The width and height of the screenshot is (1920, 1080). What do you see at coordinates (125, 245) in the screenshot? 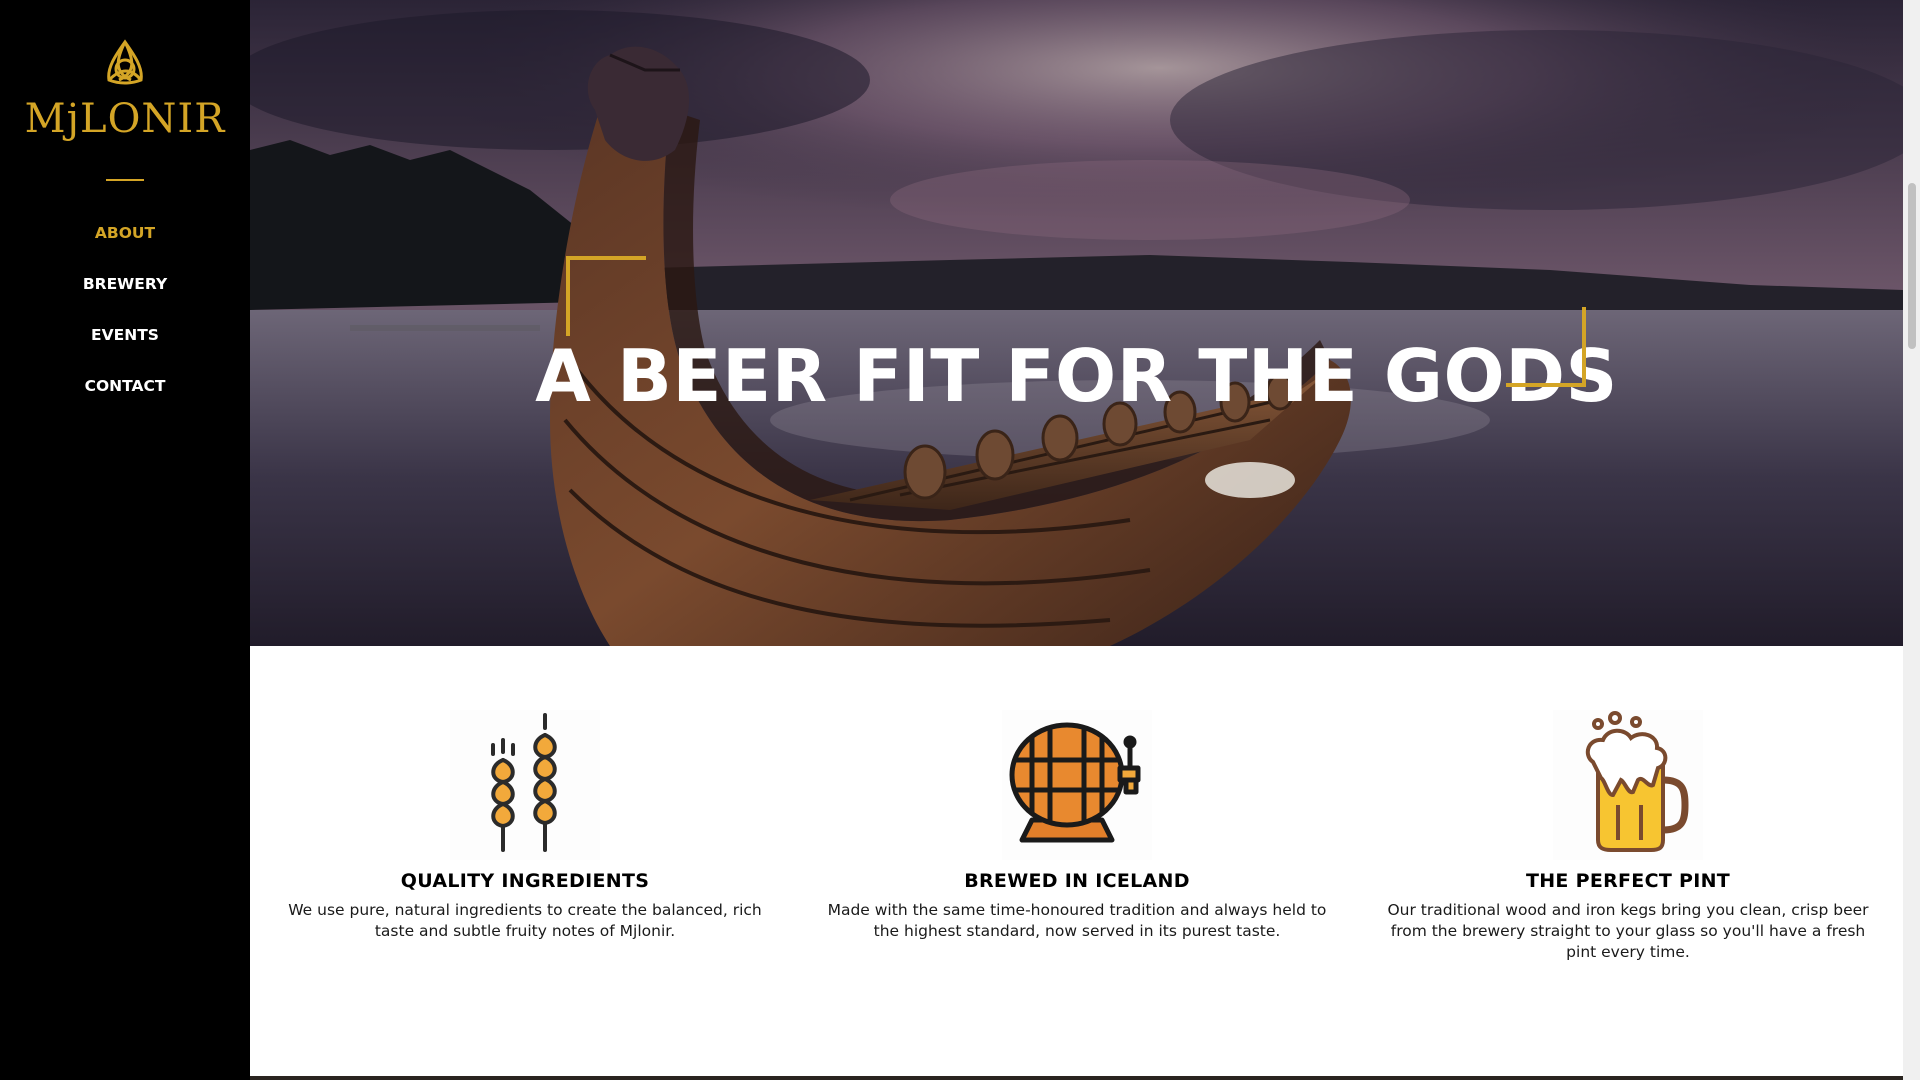
I see `nav-item-about: ABOUT` at bounding box center [125, 245].